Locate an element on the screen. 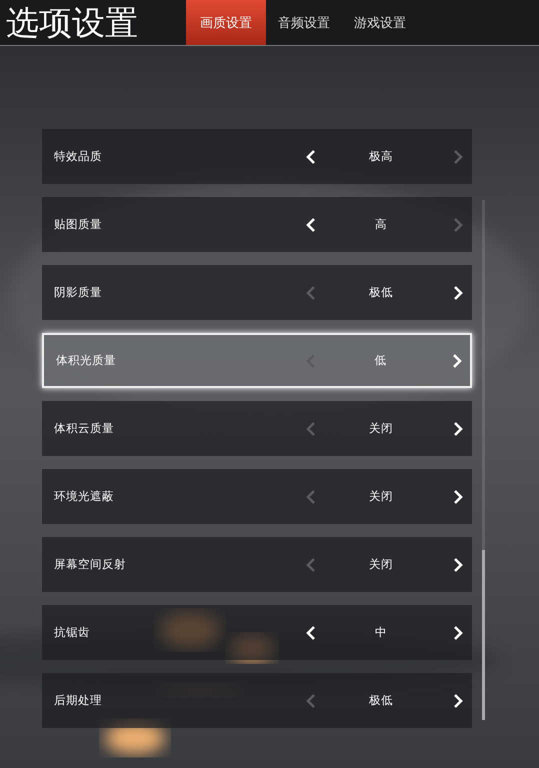  tab: 音频设置 is located at coordinates (304, 22).